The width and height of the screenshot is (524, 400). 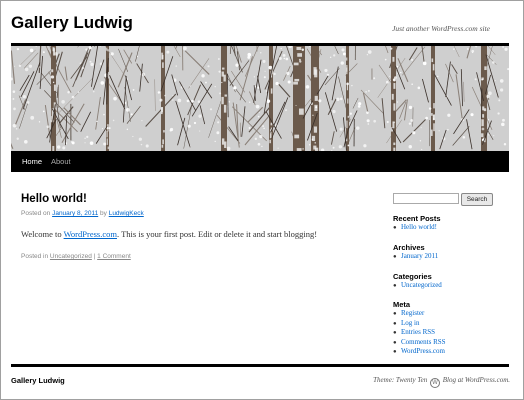 I want to click on login-link: Log in, so click(x=410, y=323).